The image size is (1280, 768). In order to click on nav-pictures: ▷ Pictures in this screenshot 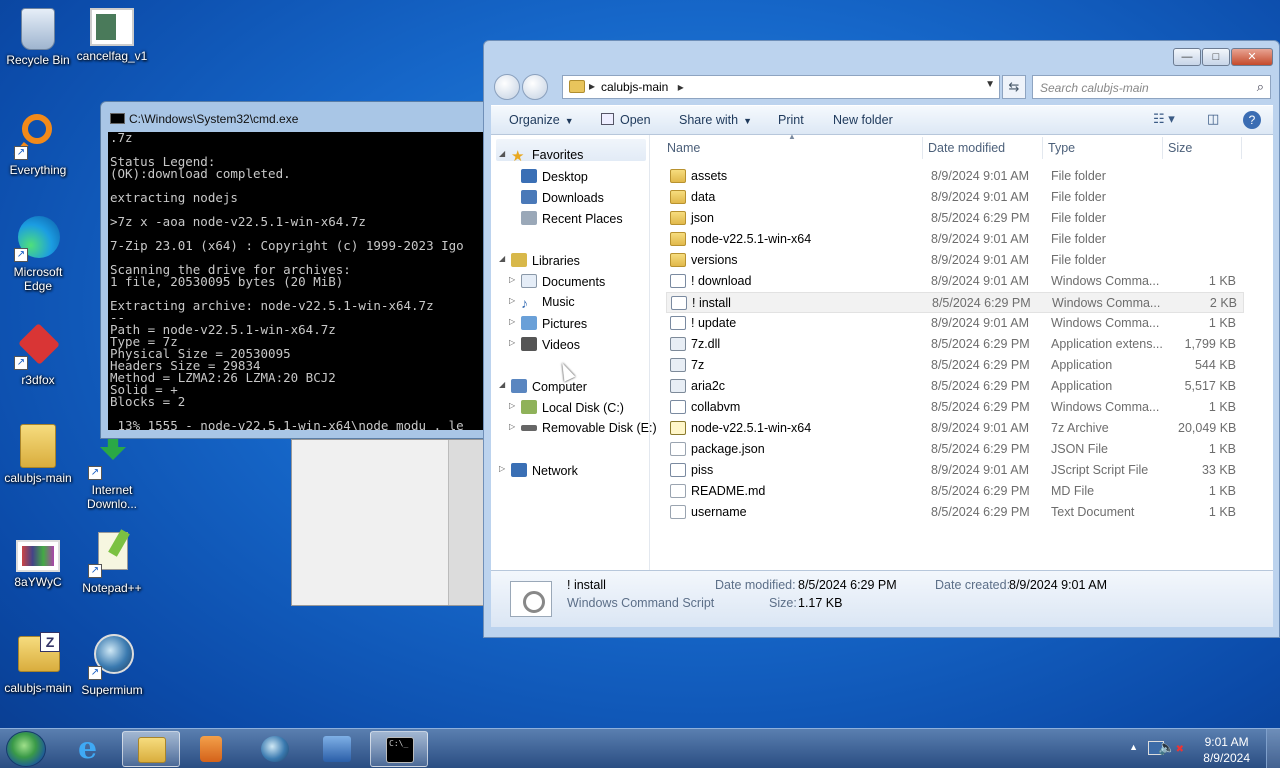, I will do `click(548, 323)`.